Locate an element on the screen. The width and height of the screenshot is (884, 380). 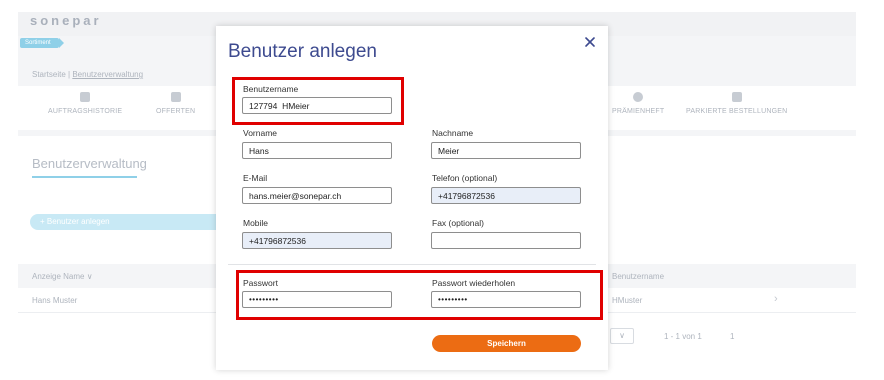
row-chevron-right-icon: › is located at coordinates (776, 299).